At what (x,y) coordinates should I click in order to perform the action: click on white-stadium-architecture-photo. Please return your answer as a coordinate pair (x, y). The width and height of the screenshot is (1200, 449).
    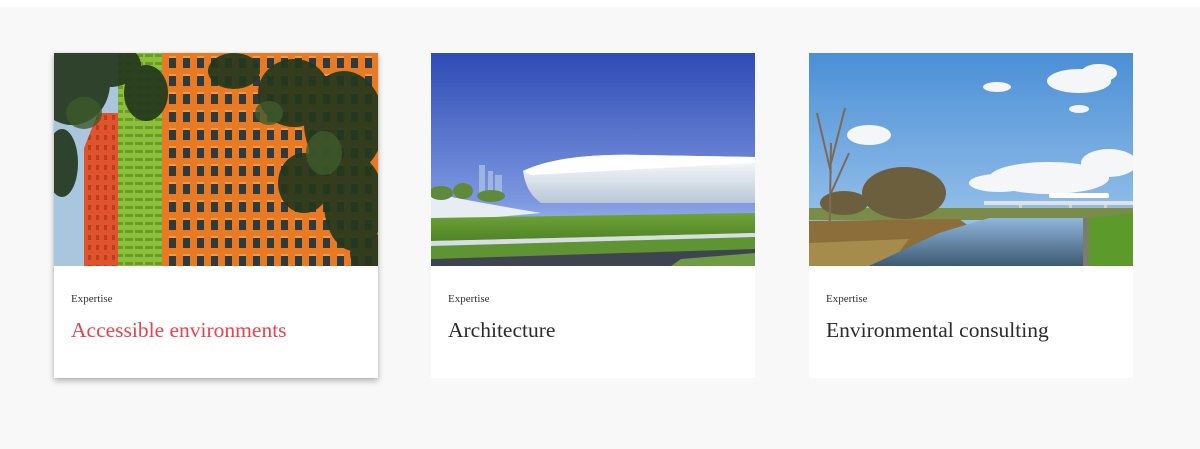
    Looking at the image, I should click on (593, 159).